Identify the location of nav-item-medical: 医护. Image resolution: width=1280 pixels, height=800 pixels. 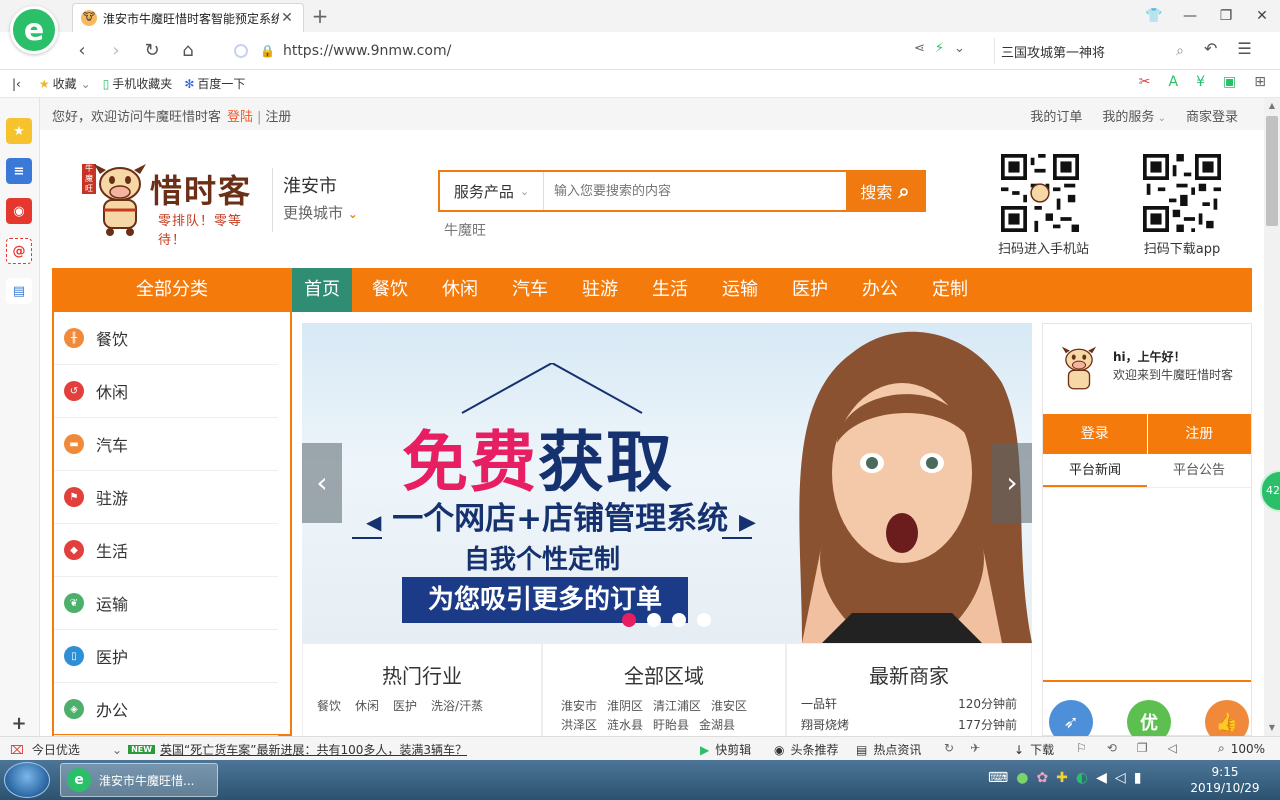
(810, 290).